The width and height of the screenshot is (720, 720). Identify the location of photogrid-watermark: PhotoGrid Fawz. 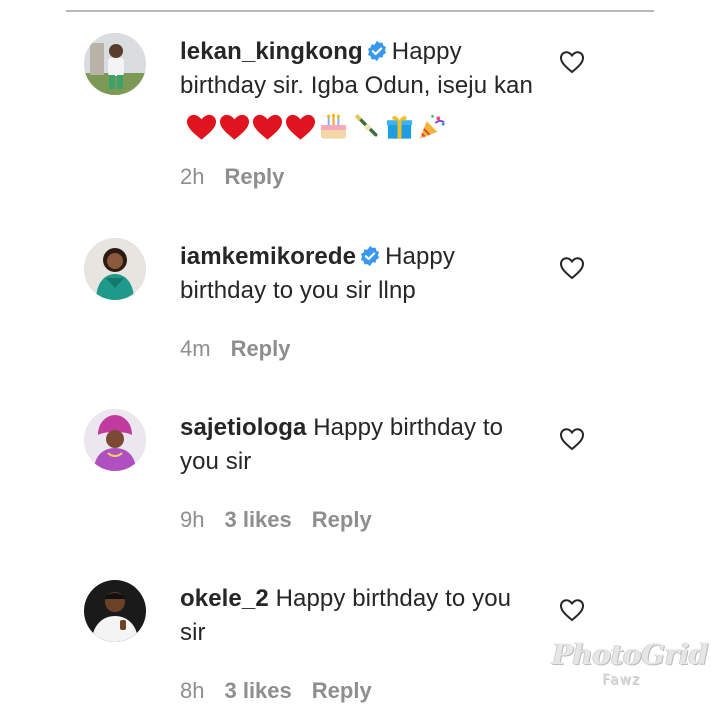
(628, 666).